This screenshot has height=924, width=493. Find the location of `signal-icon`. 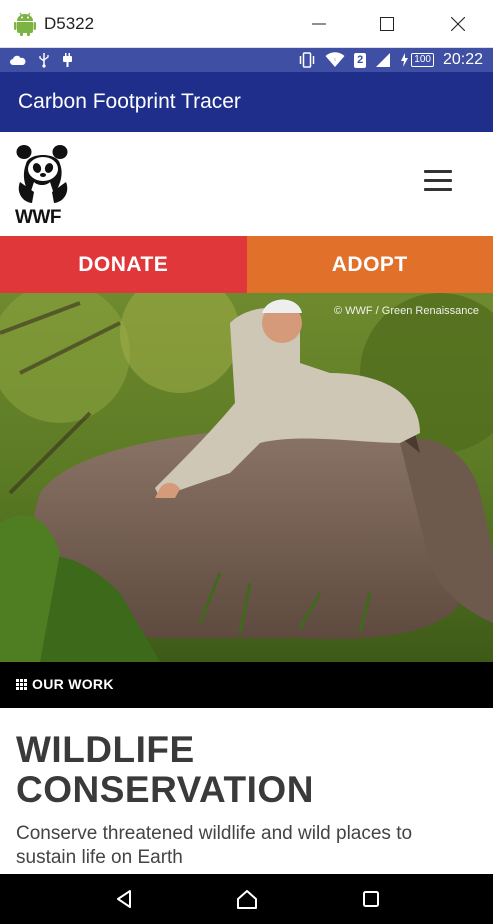

signal-icon is located at coordinates (383, 60).